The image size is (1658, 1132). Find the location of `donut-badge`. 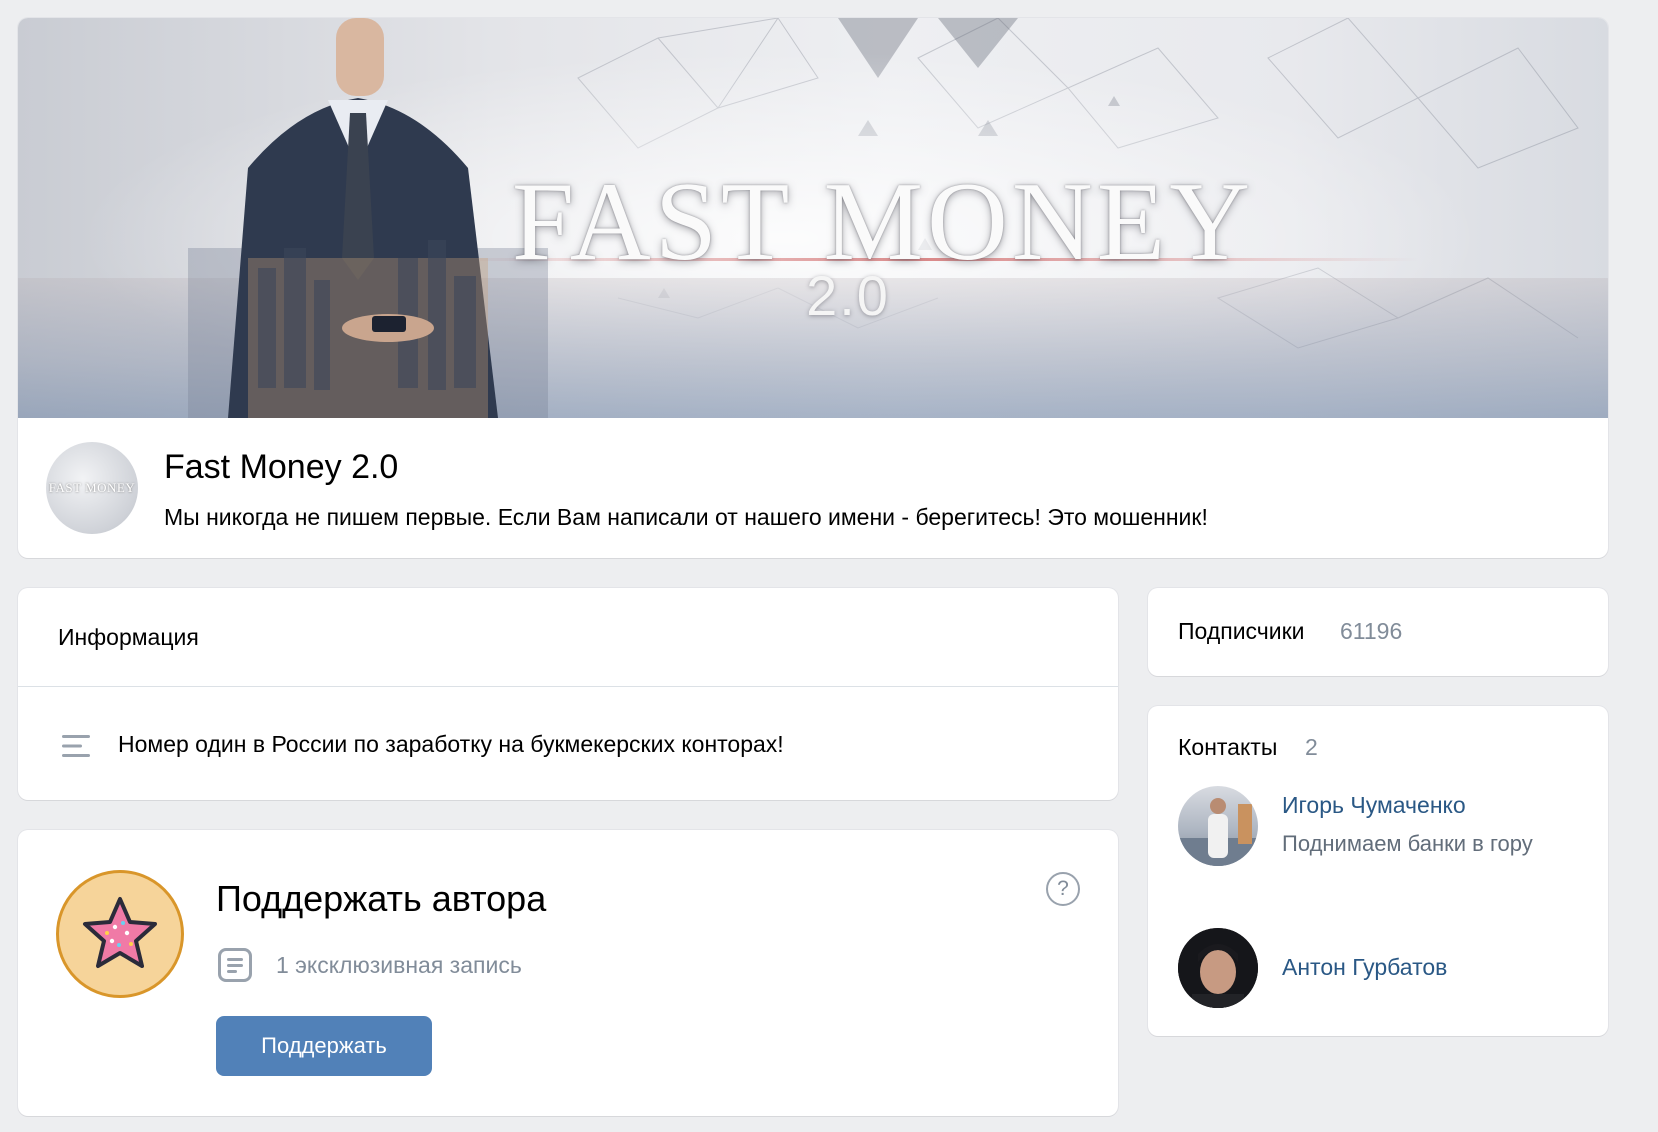

donut-badge is located at coordinates (120, 934).